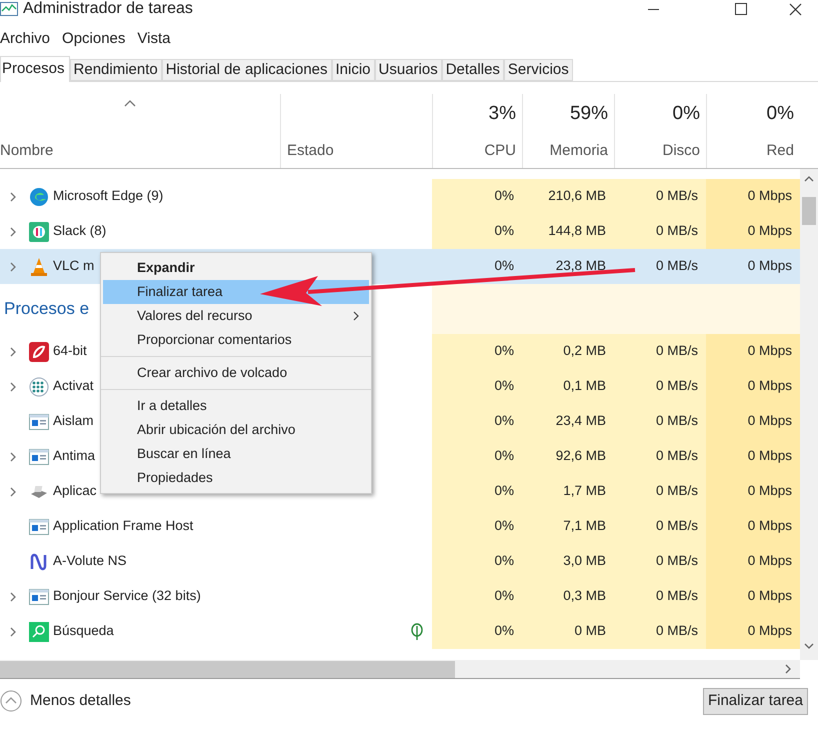  What do you see at coordinates (73, 266) in the screenshot?
I see `process-name: VLC m` at bounding box center [73, 266].